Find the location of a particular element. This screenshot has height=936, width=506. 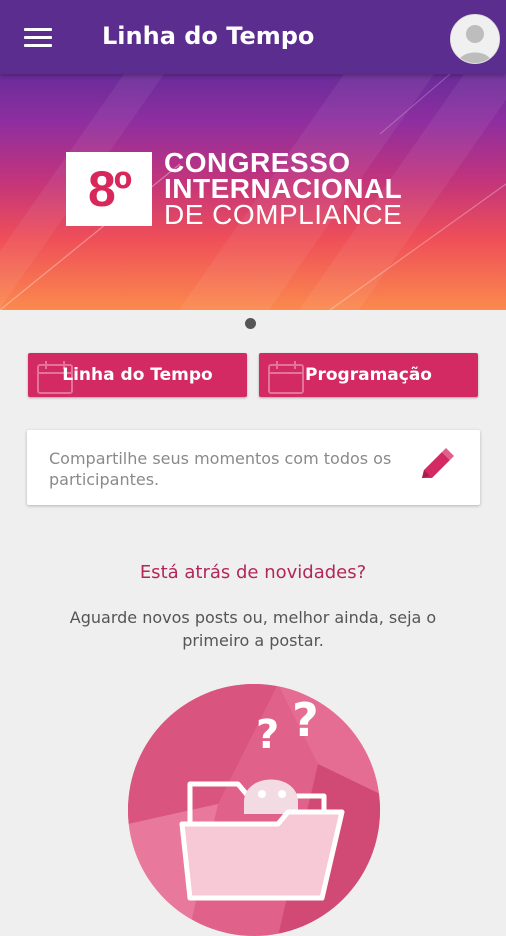

timeline-button: Linha do Tempo is located at coordinates (137, 375).